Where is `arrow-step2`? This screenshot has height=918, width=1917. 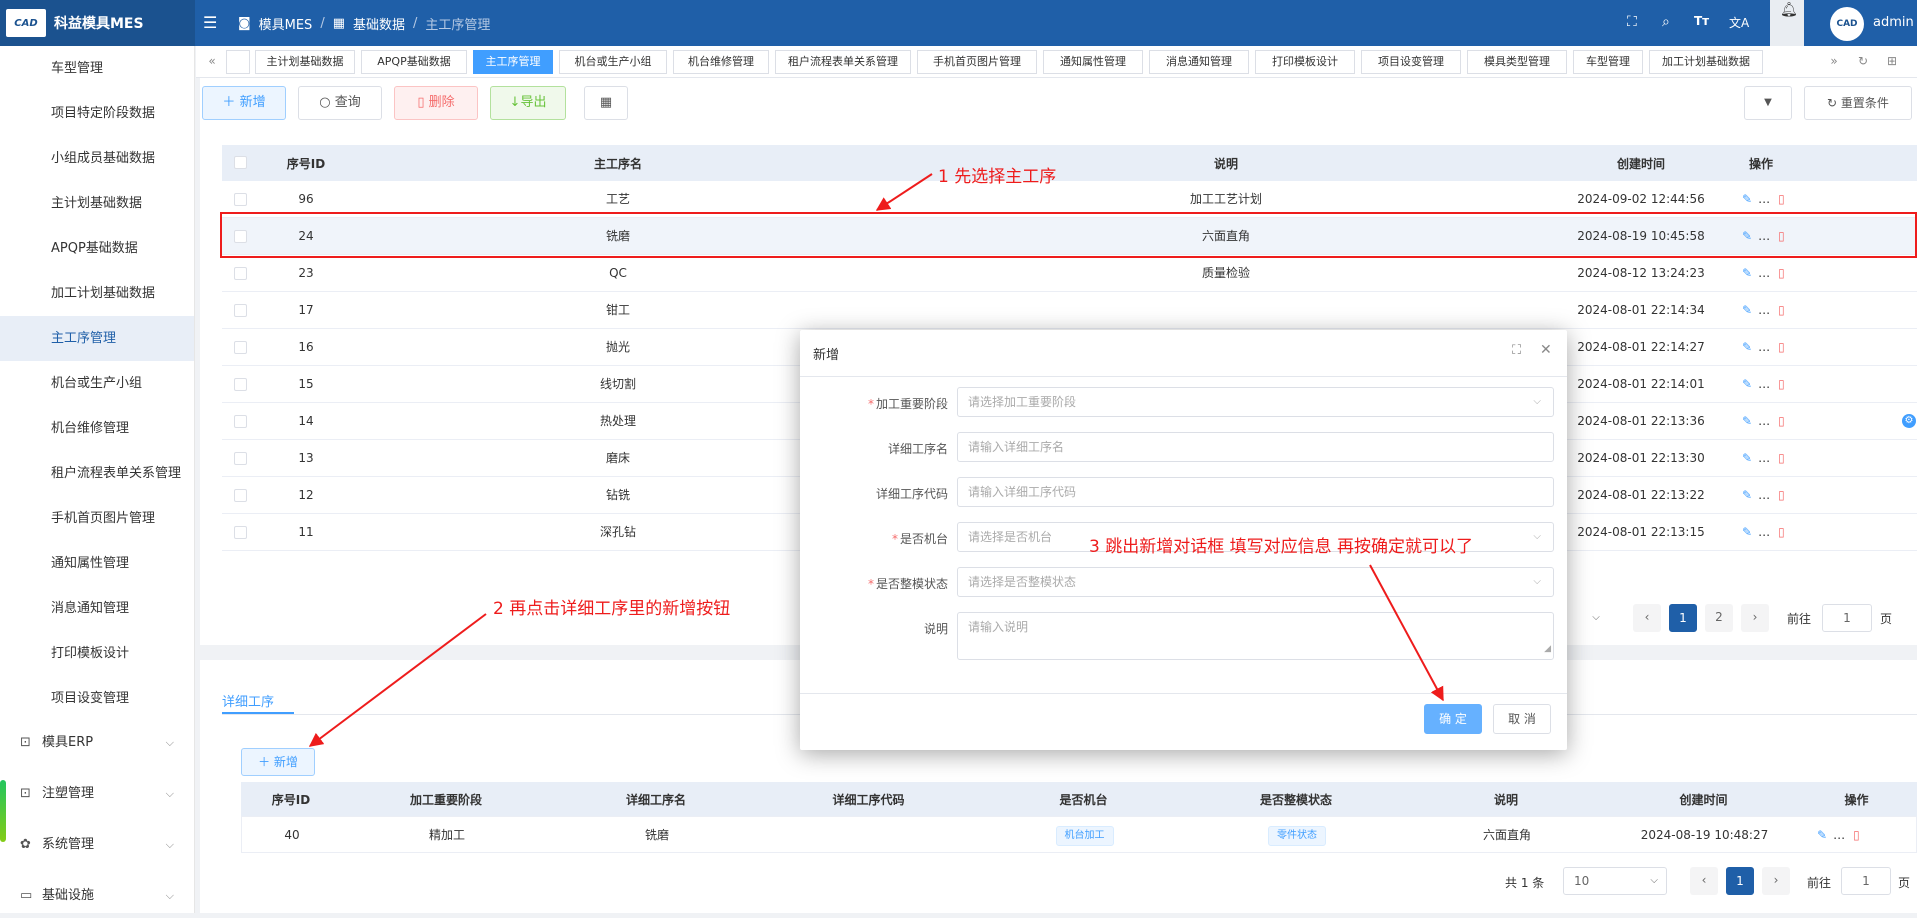 arrow-step2 is located at coordinates (397, 680).